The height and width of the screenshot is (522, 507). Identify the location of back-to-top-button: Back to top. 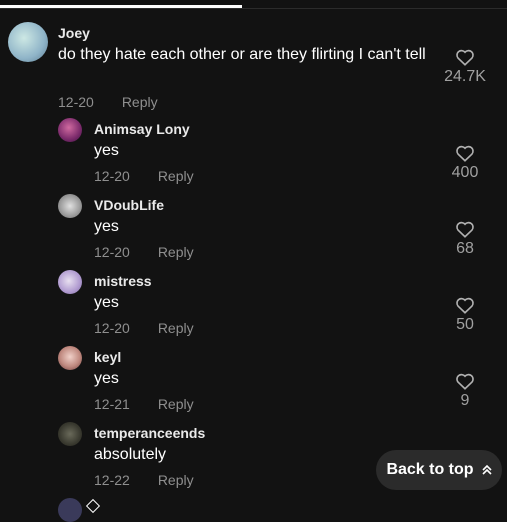
(439, 470).